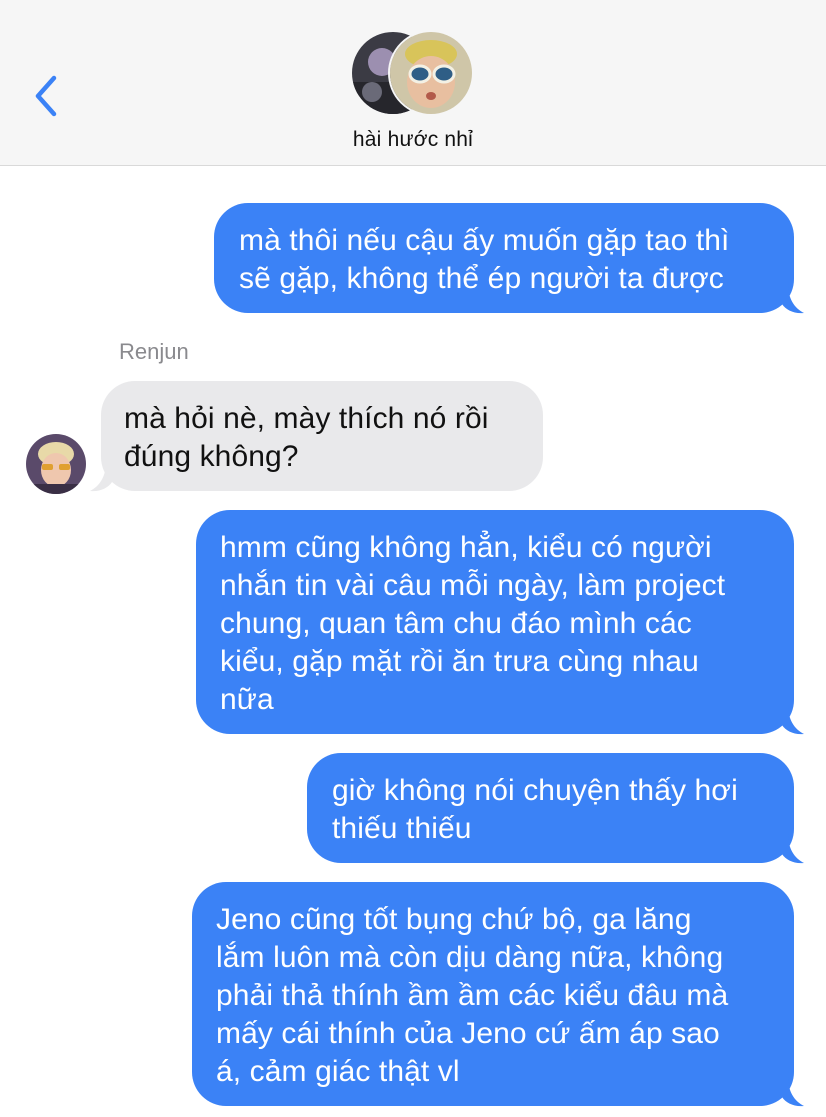  Describe the element at coordinates (454, 919) in the screenshot. I see `message-text-line: Jeno cũng tốt bụng chứ bộ, ga lăng` at that location.